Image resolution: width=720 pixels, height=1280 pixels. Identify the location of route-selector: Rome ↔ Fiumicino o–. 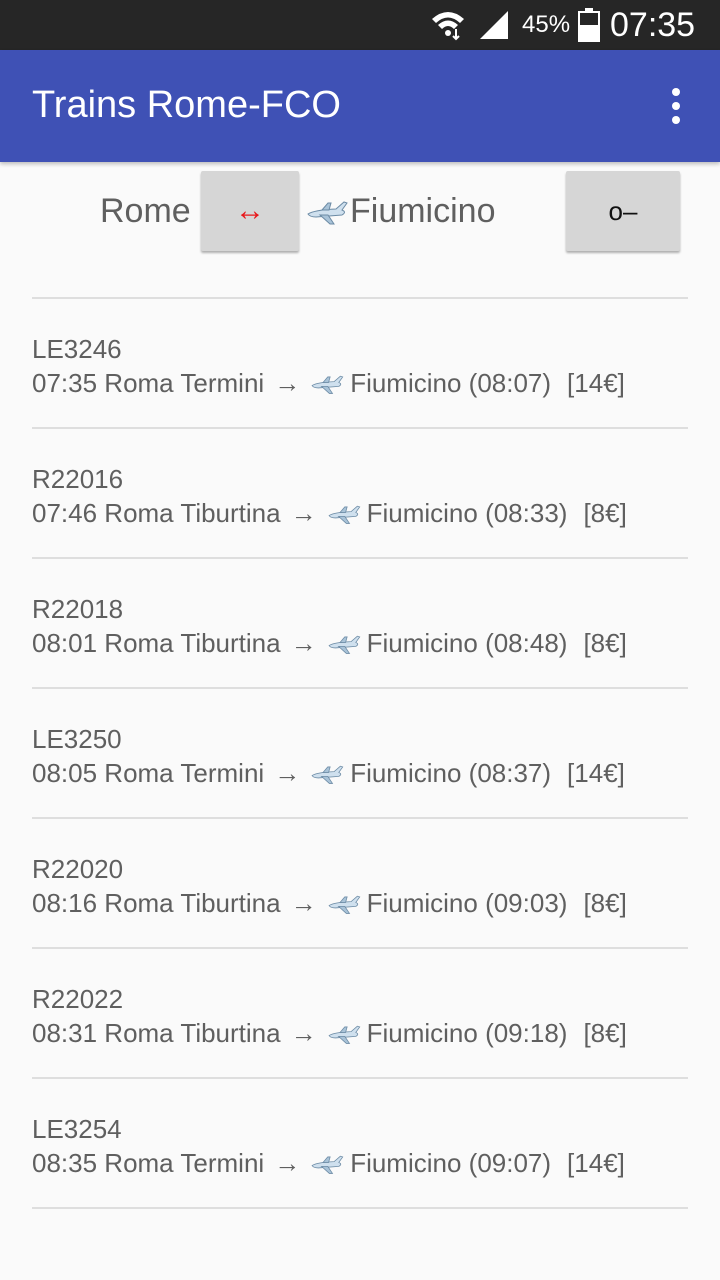
(360, 212).